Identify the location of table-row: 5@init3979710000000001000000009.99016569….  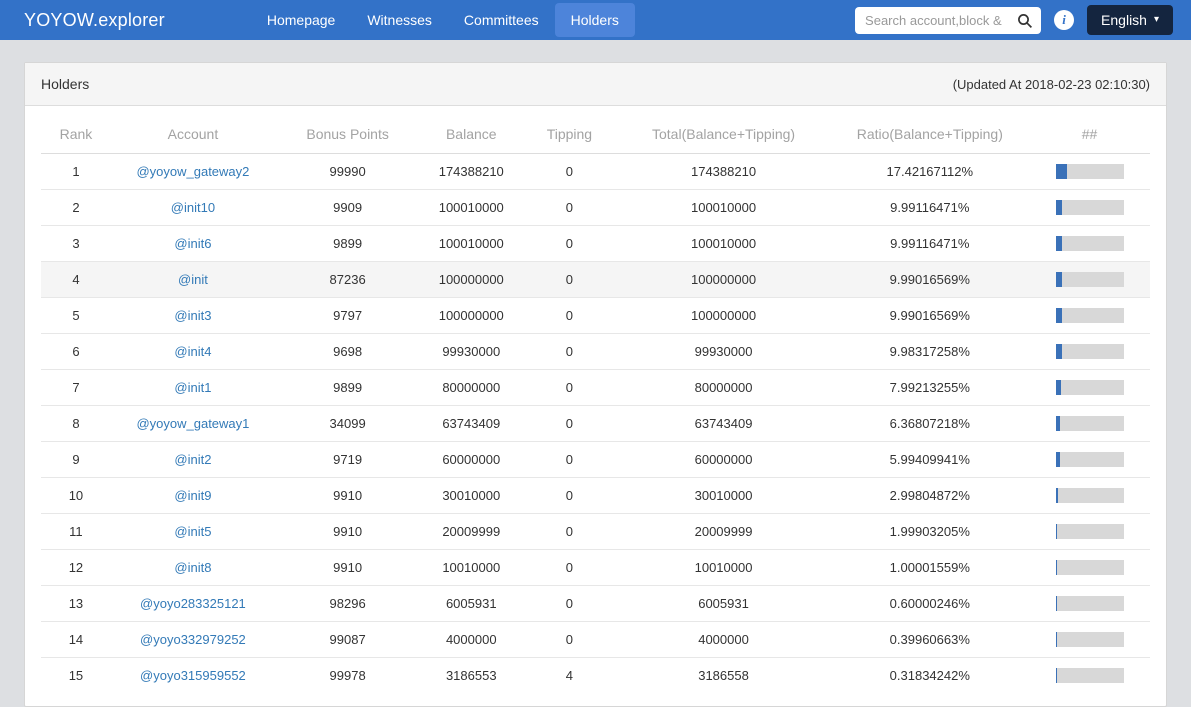
(595, 316).